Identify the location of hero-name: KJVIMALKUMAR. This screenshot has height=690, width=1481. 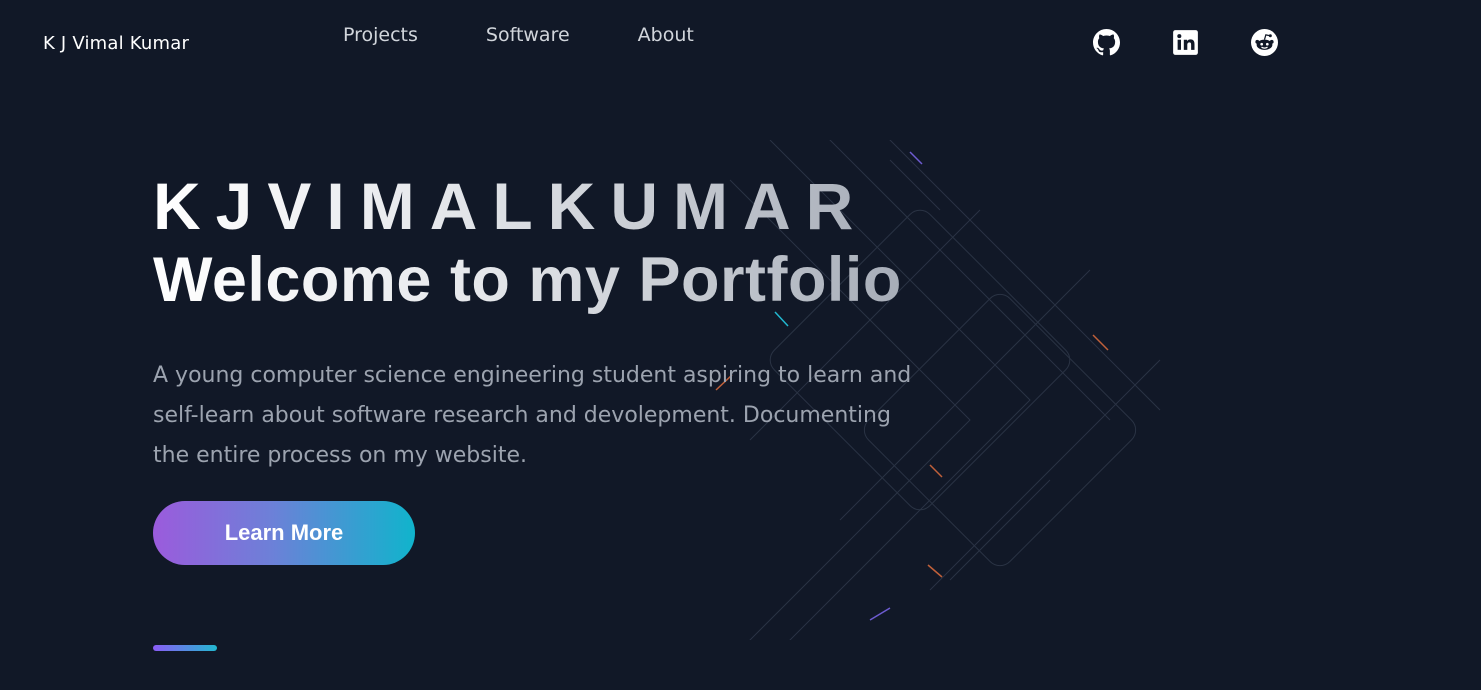
(563, 206).